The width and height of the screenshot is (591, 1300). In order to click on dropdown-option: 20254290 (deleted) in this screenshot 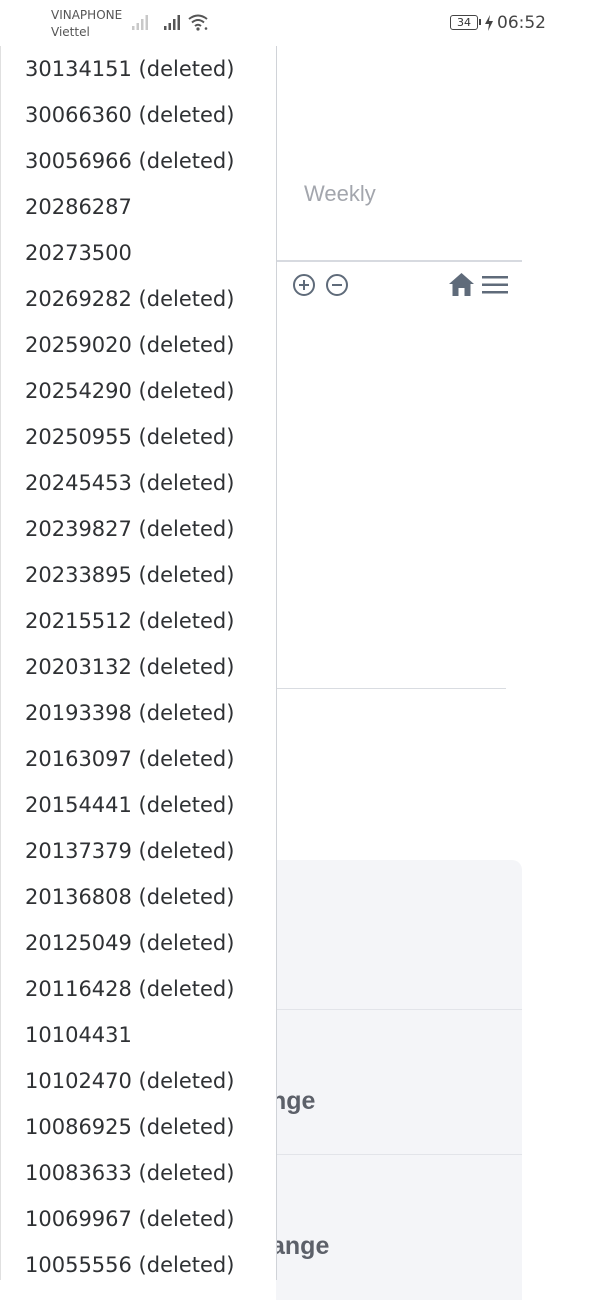, I will do `click(129, 391)`.